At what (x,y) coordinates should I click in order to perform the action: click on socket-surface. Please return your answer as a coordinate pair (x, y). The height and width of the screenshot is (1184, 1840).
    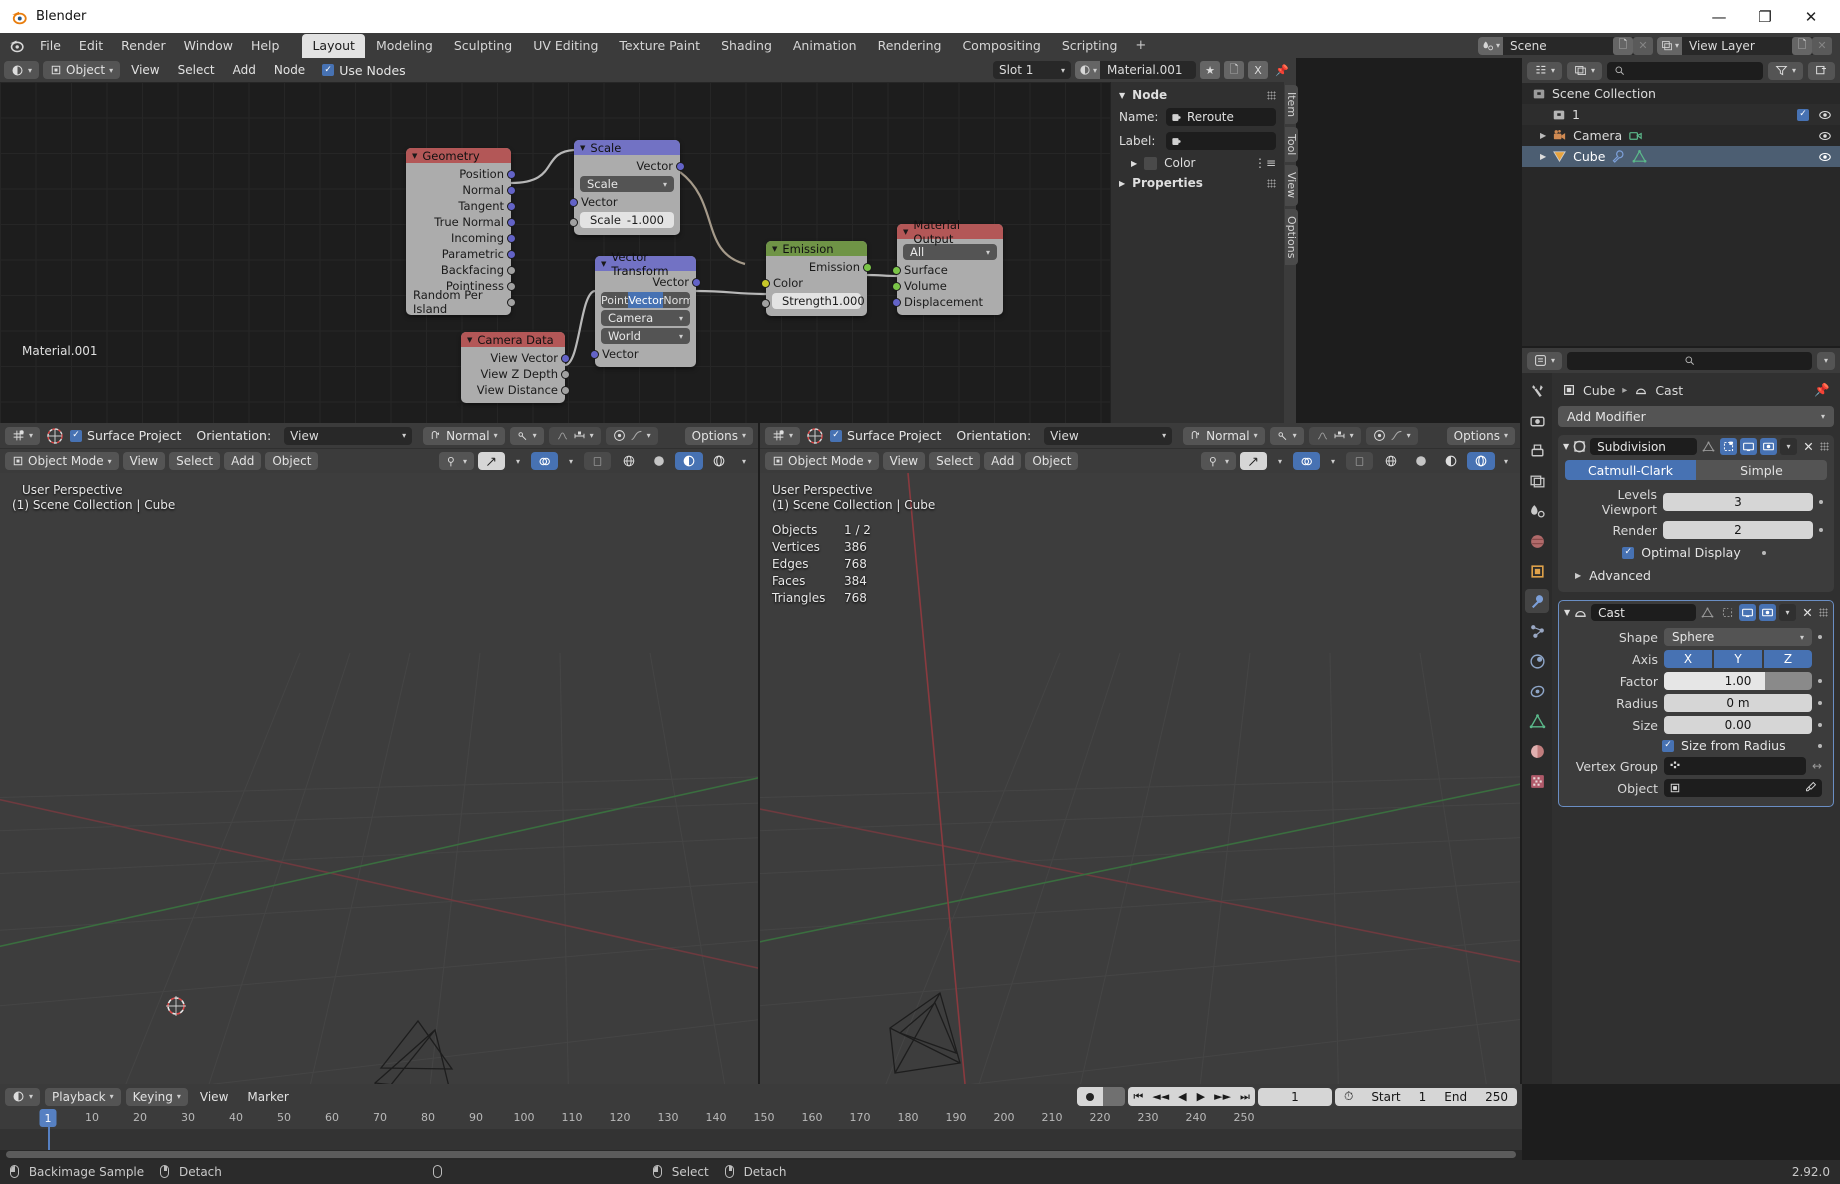
    Looking at the image, I should click on (896, 270).